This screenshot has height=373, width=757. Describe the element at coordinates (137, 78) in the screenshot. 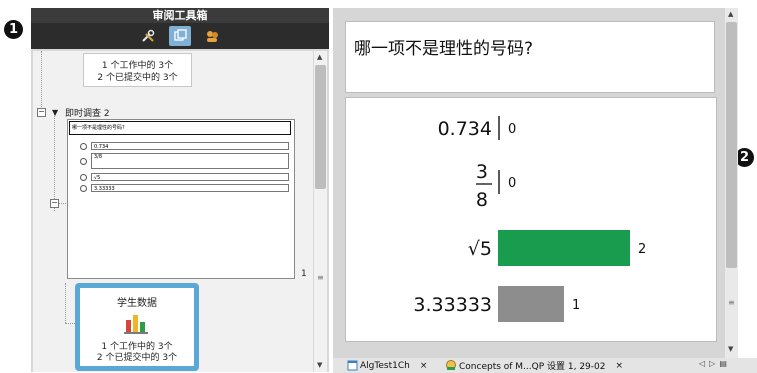

I see `submitted-count: 2 个已提交中的 3个` at that location.